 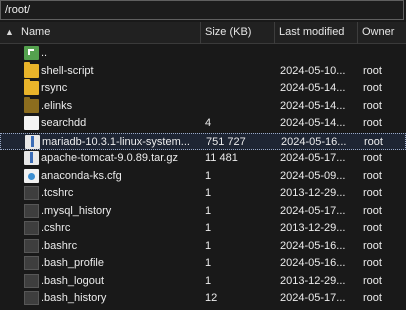 What do you see at coordinates (383, 53) in the screenshot?
I see `file-owner` at bounding box center [383, 53].